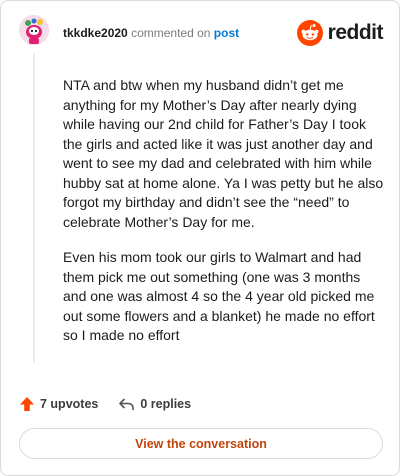  What do you see at coordinates (226, 33) in the screenshot?
I see `post-link: post` at bounding box center [226, 33].